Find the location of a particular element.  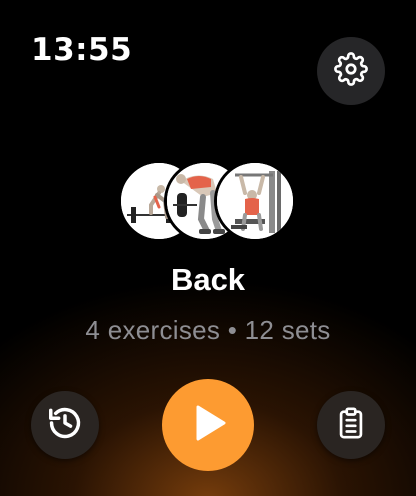

play-icon is located at coordinates (208, 425).